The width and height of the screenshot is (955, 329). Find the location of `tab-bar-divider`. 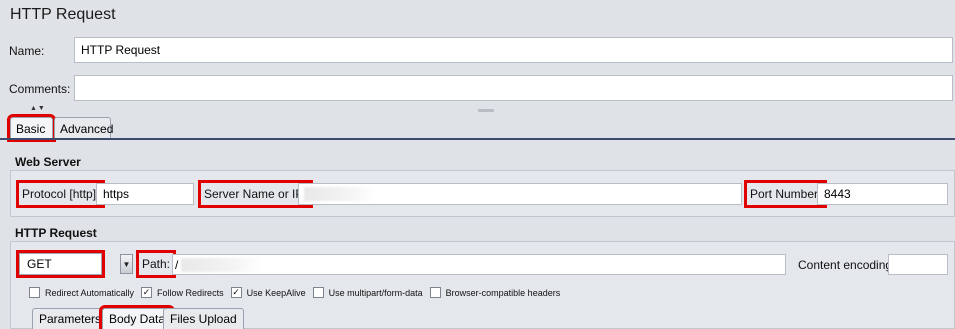

tab-bar-divider is located at coordinates (477, 139).